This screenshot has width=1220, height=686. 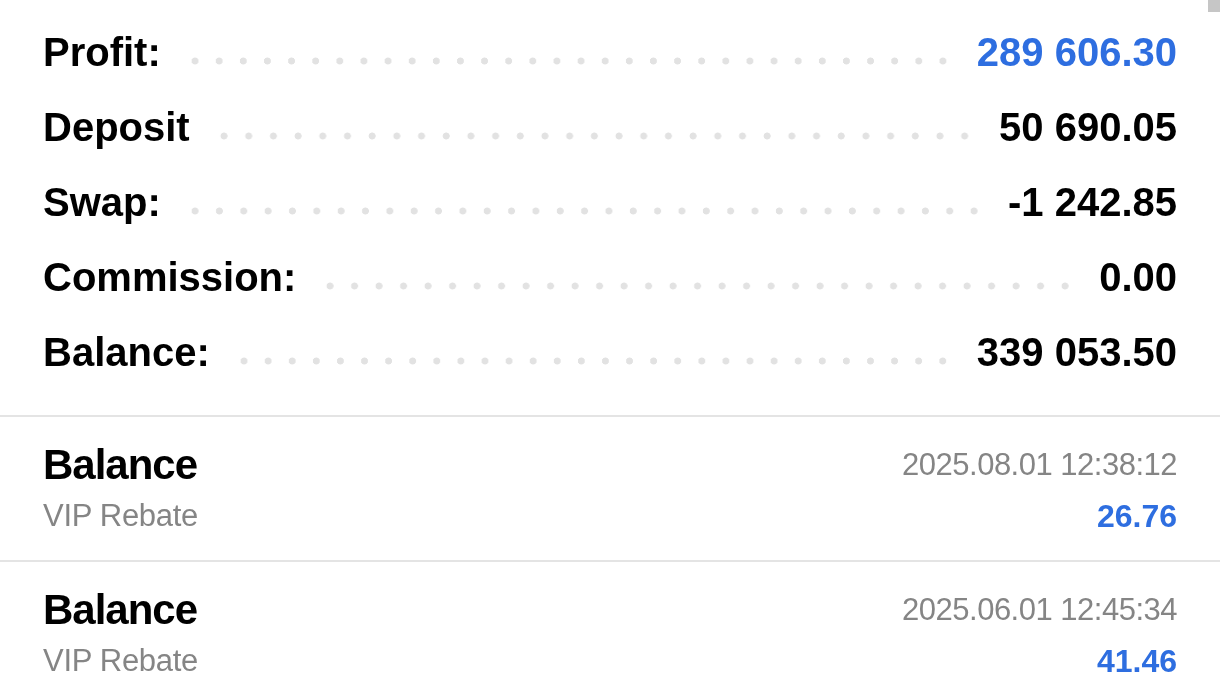 What do you see at coordinates (102, 202) in the screenshot?
I see `summary-label: Swap:` at bounding box center [102, 202].